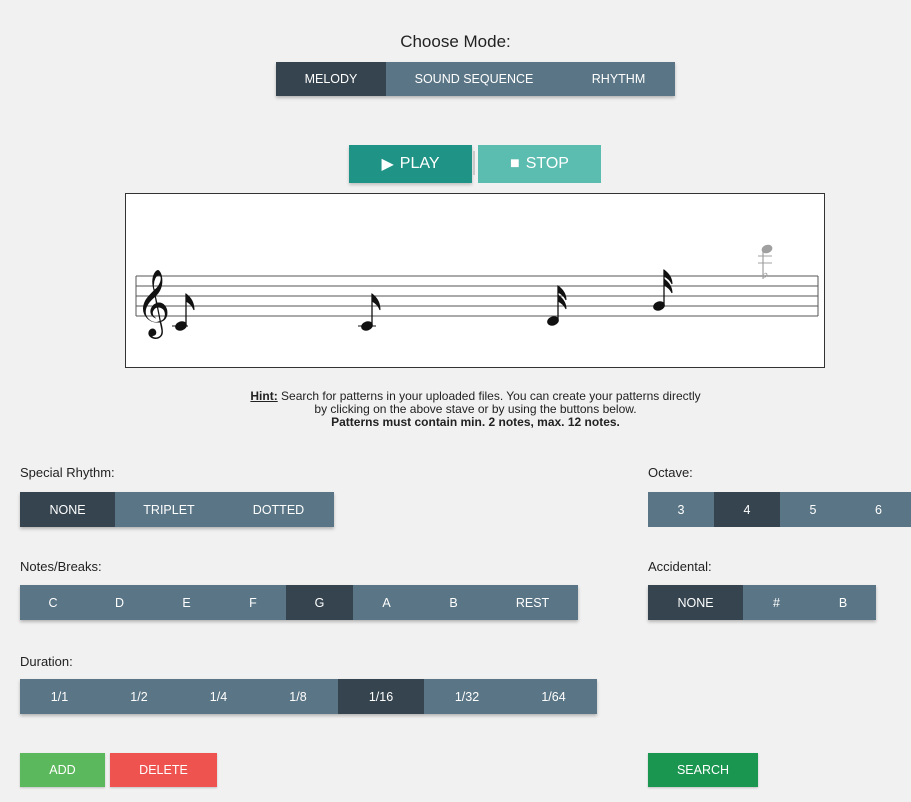 The width and height of the screenshot is (911, 802). I want to click on notes-breaks-label: Notes/Breaks:, so click(61, 566).